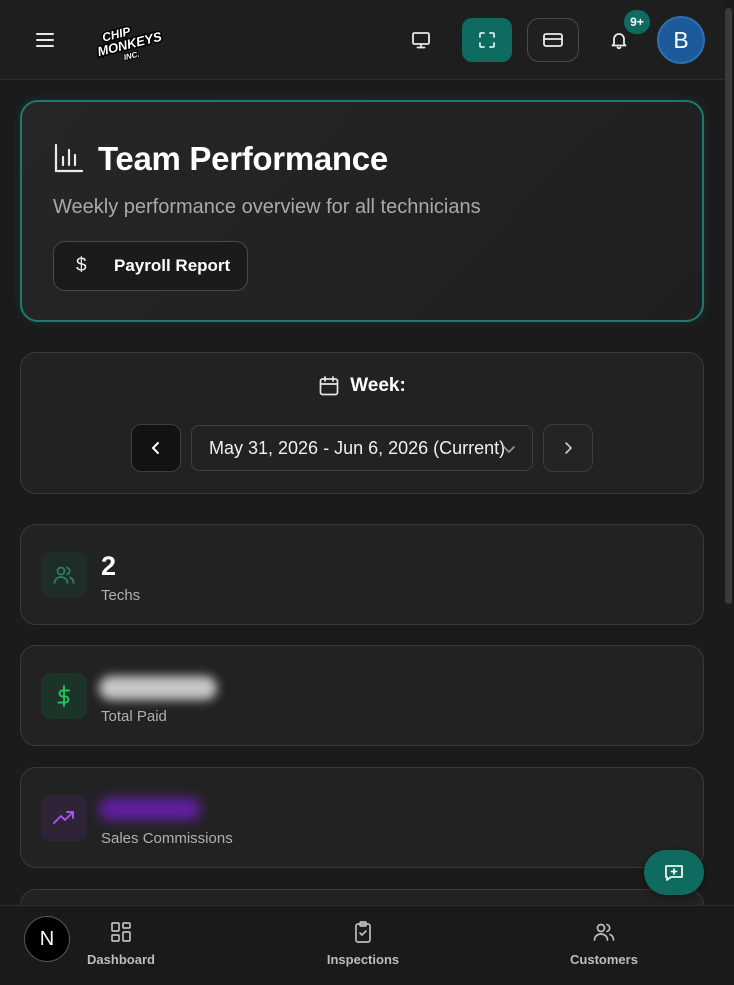 Image resolution: width=734 pixels, height=985 pixels. Describe the element at coordinates (109, 566) in the screenshot. I see `techs-count: 2` at that location.